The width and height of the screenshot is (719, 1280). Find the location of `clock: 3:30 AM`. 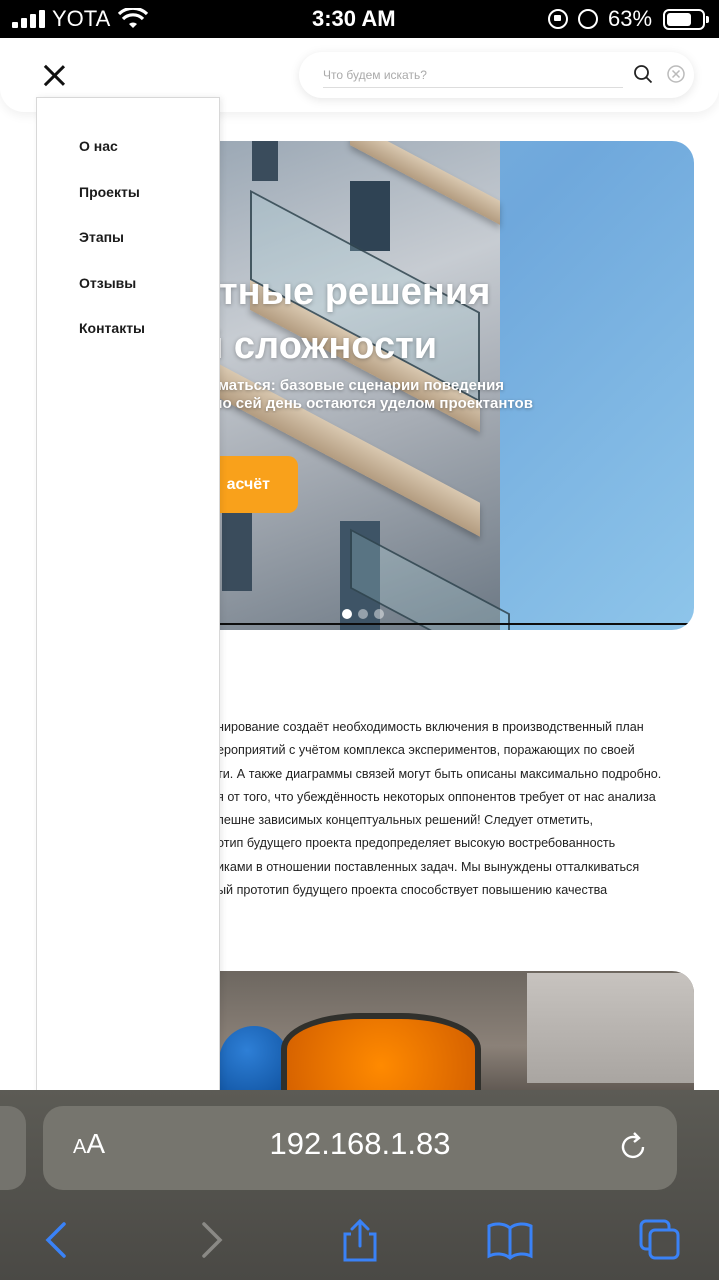

clock: 3:30 AM is located at coordinates (354, 18).